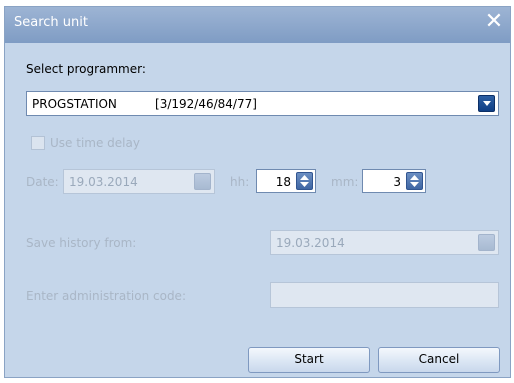  I want to click on close-icon: ✕, so click(494, 22).